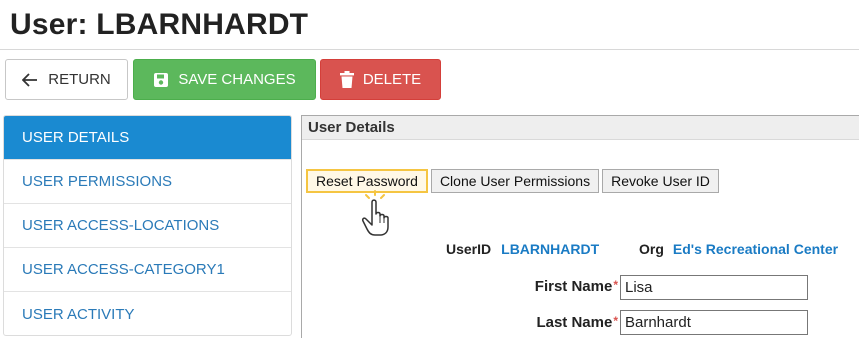  I want to click on sidebar-item-user-activity: USER ACTIVITY, so click(147, 313).